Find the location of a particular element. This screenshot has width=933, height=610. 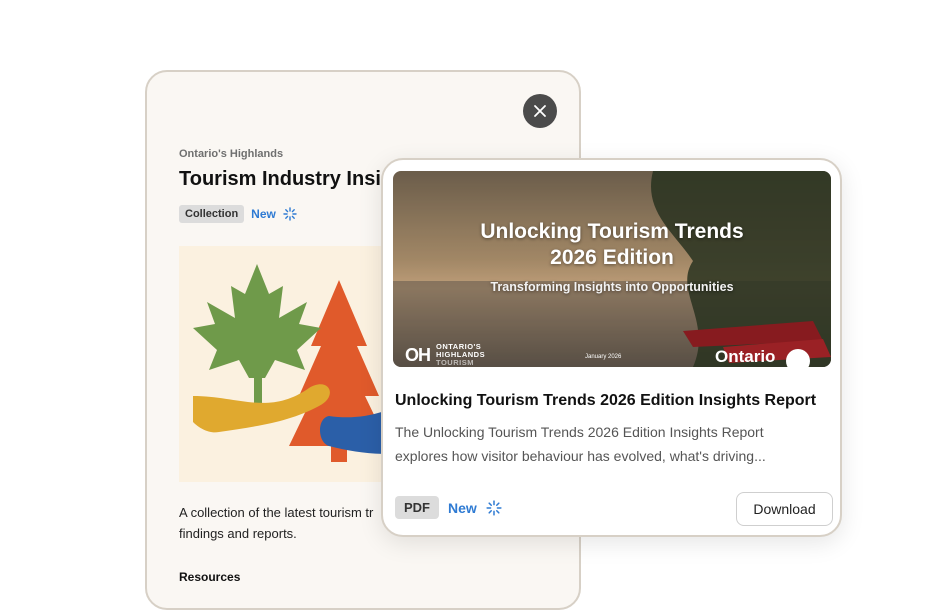

logo-mark: OH is located at coordinates (418, 354).